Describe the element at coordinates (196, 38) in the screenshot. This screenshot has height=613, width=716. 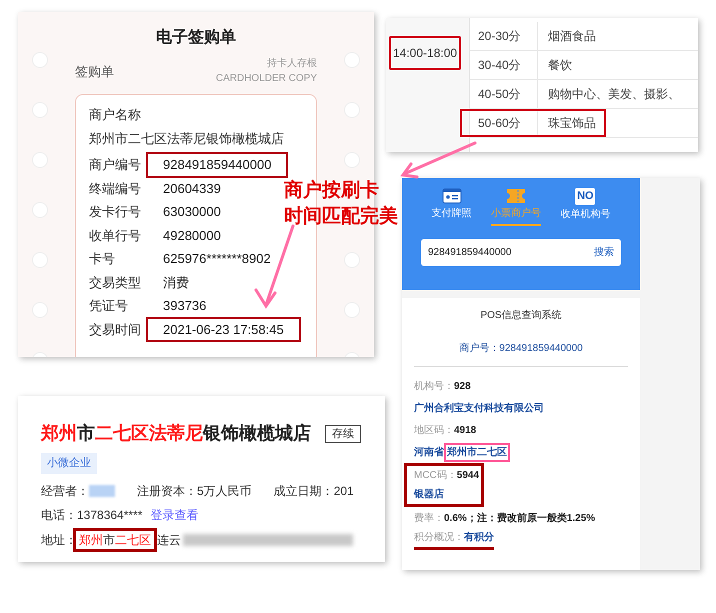
I see `receipt-title: 电子签购单` at that location.